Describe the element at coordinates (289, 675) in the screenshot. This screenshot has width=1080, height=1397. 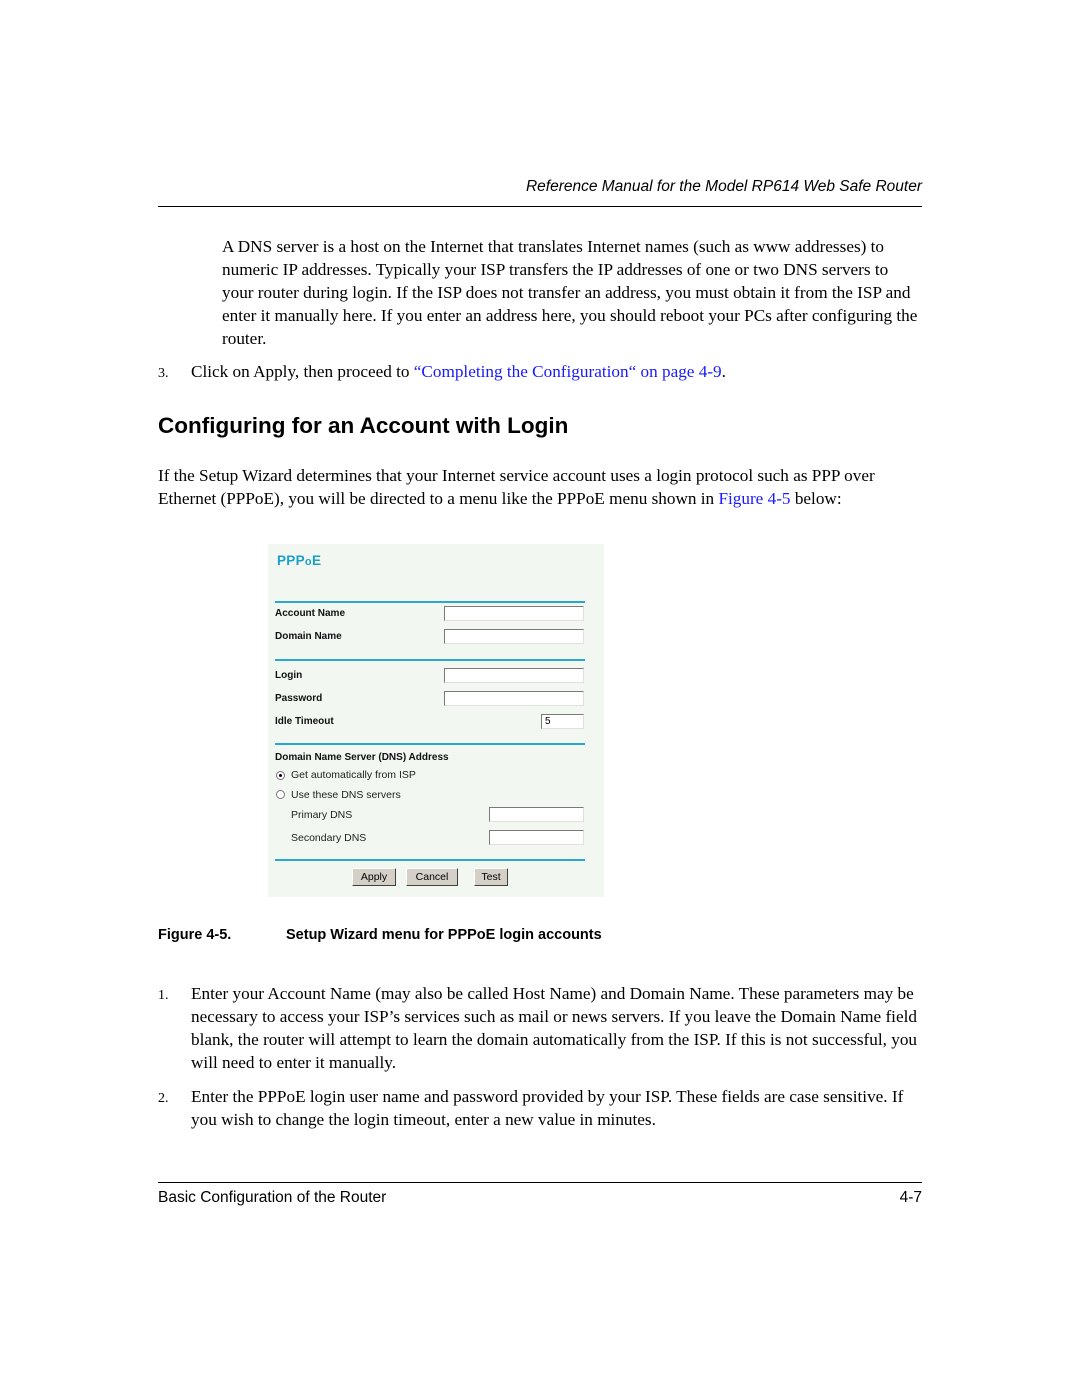
I see `login-label: Login` at that location.